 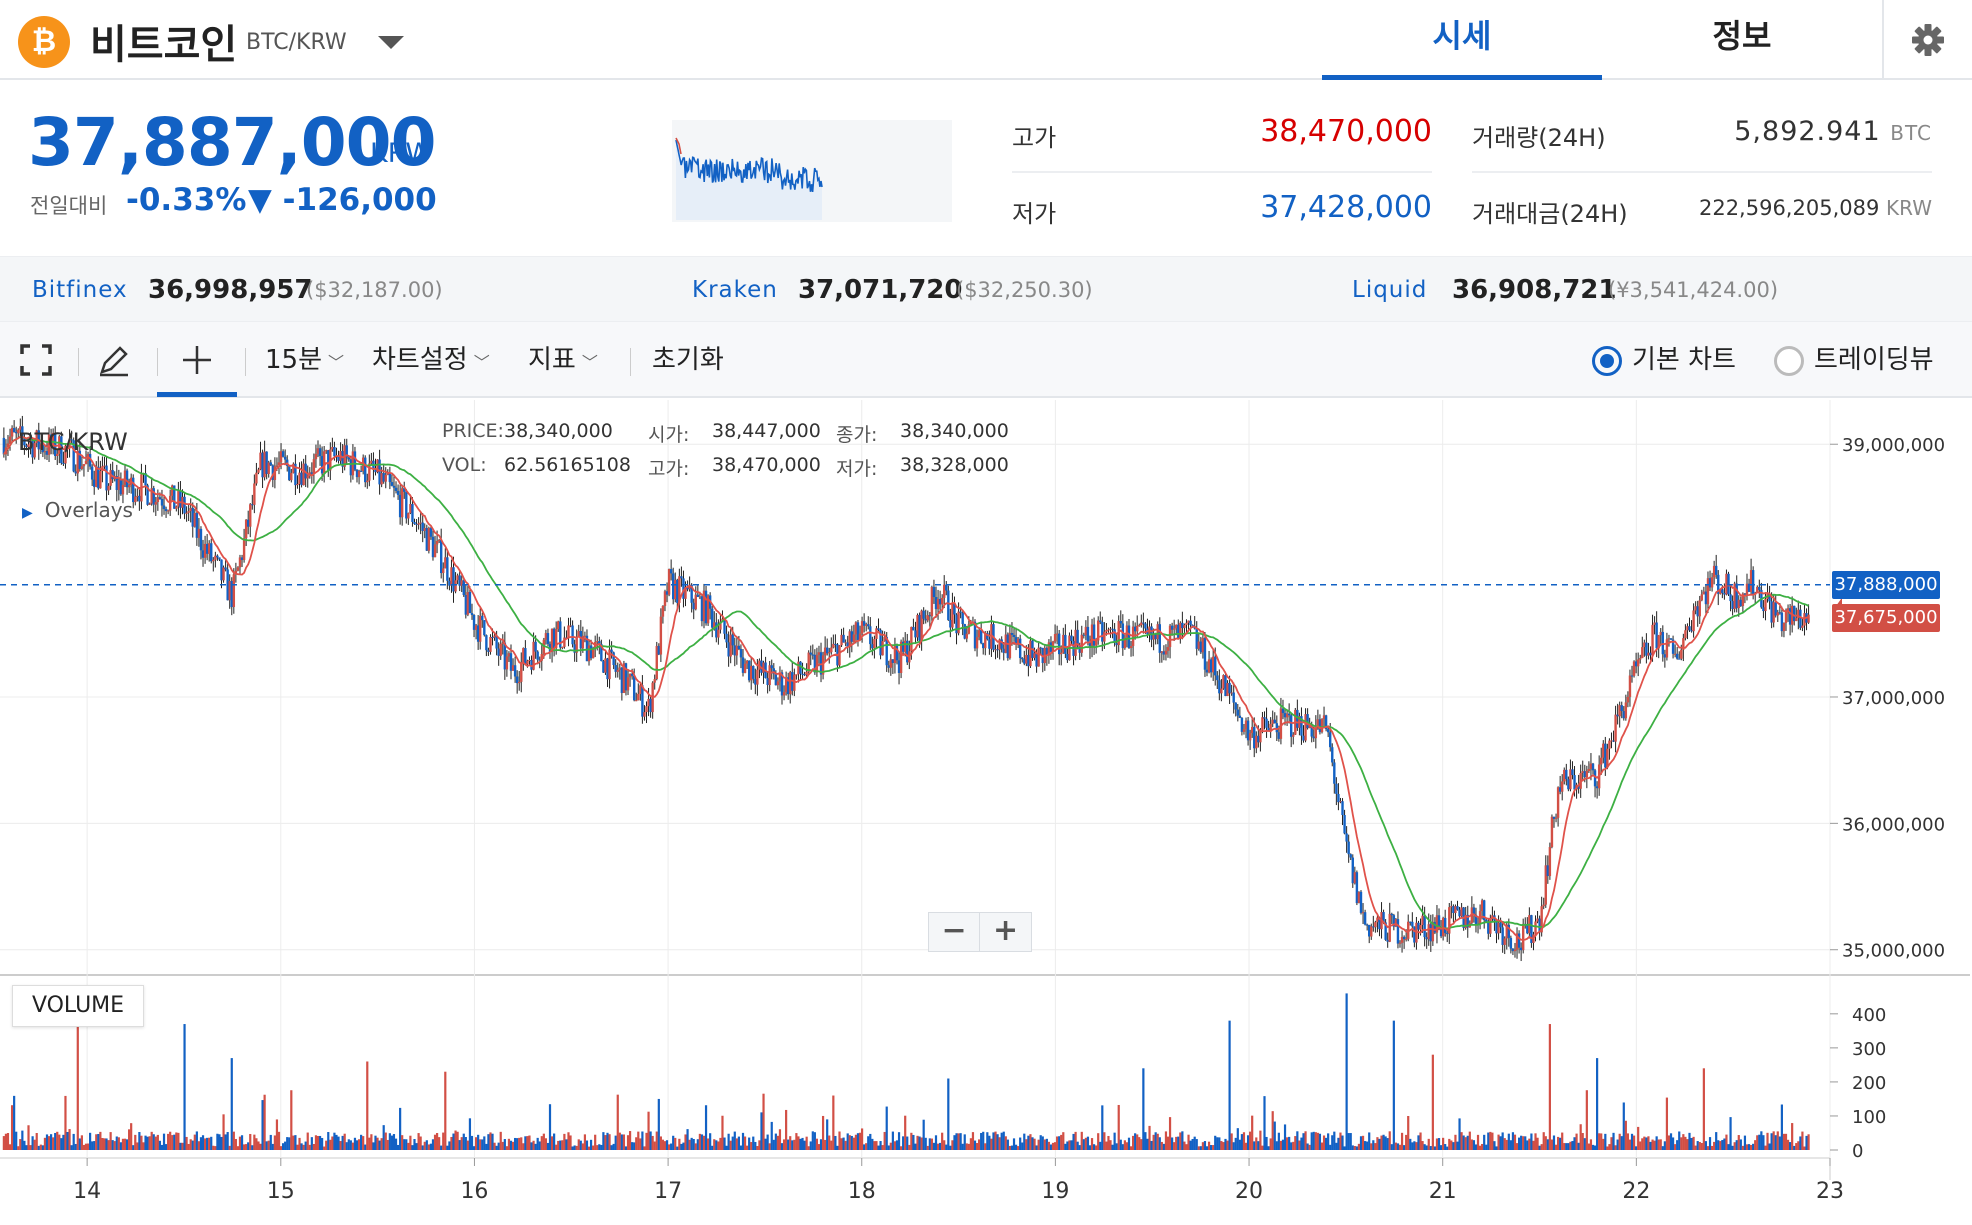 What do you see at coordinates (986, 360) in the screenshot?
I see `chart-toolbar: 15분 ﹀ 차트설정 ﹀ 지표 ﹀ 초기화 기본 차트 트레이딩뷰` at bounding box center [986, 360].